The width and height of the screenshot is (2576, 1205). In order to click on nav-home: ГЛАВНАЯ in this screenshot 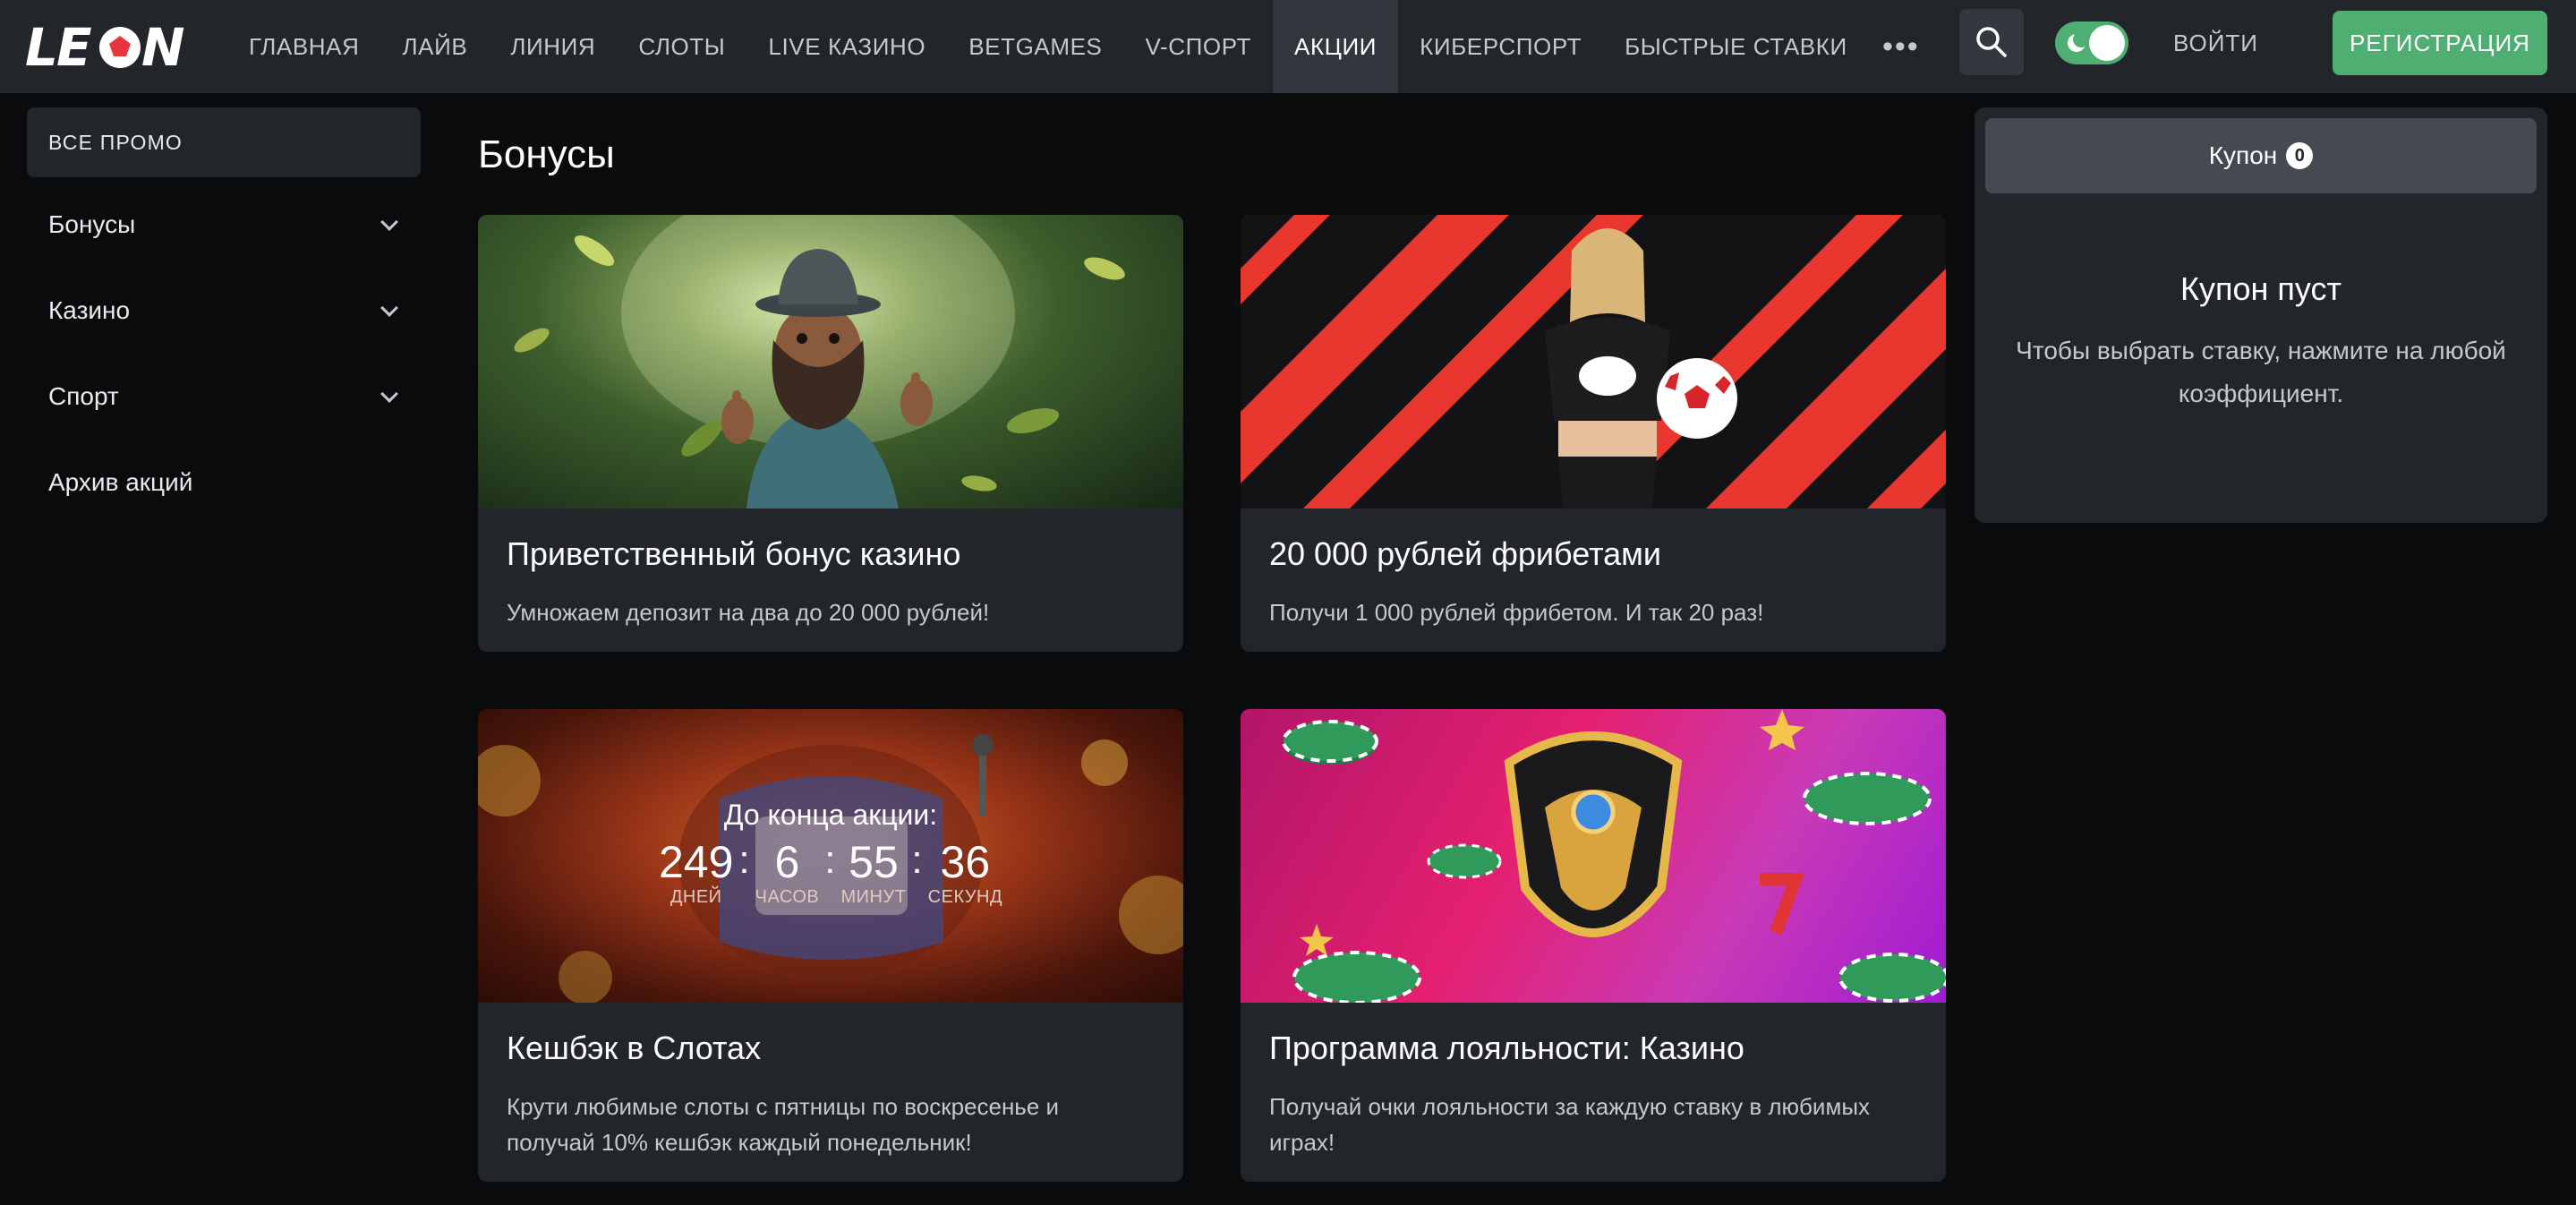, I will do `click(303, 47)`.